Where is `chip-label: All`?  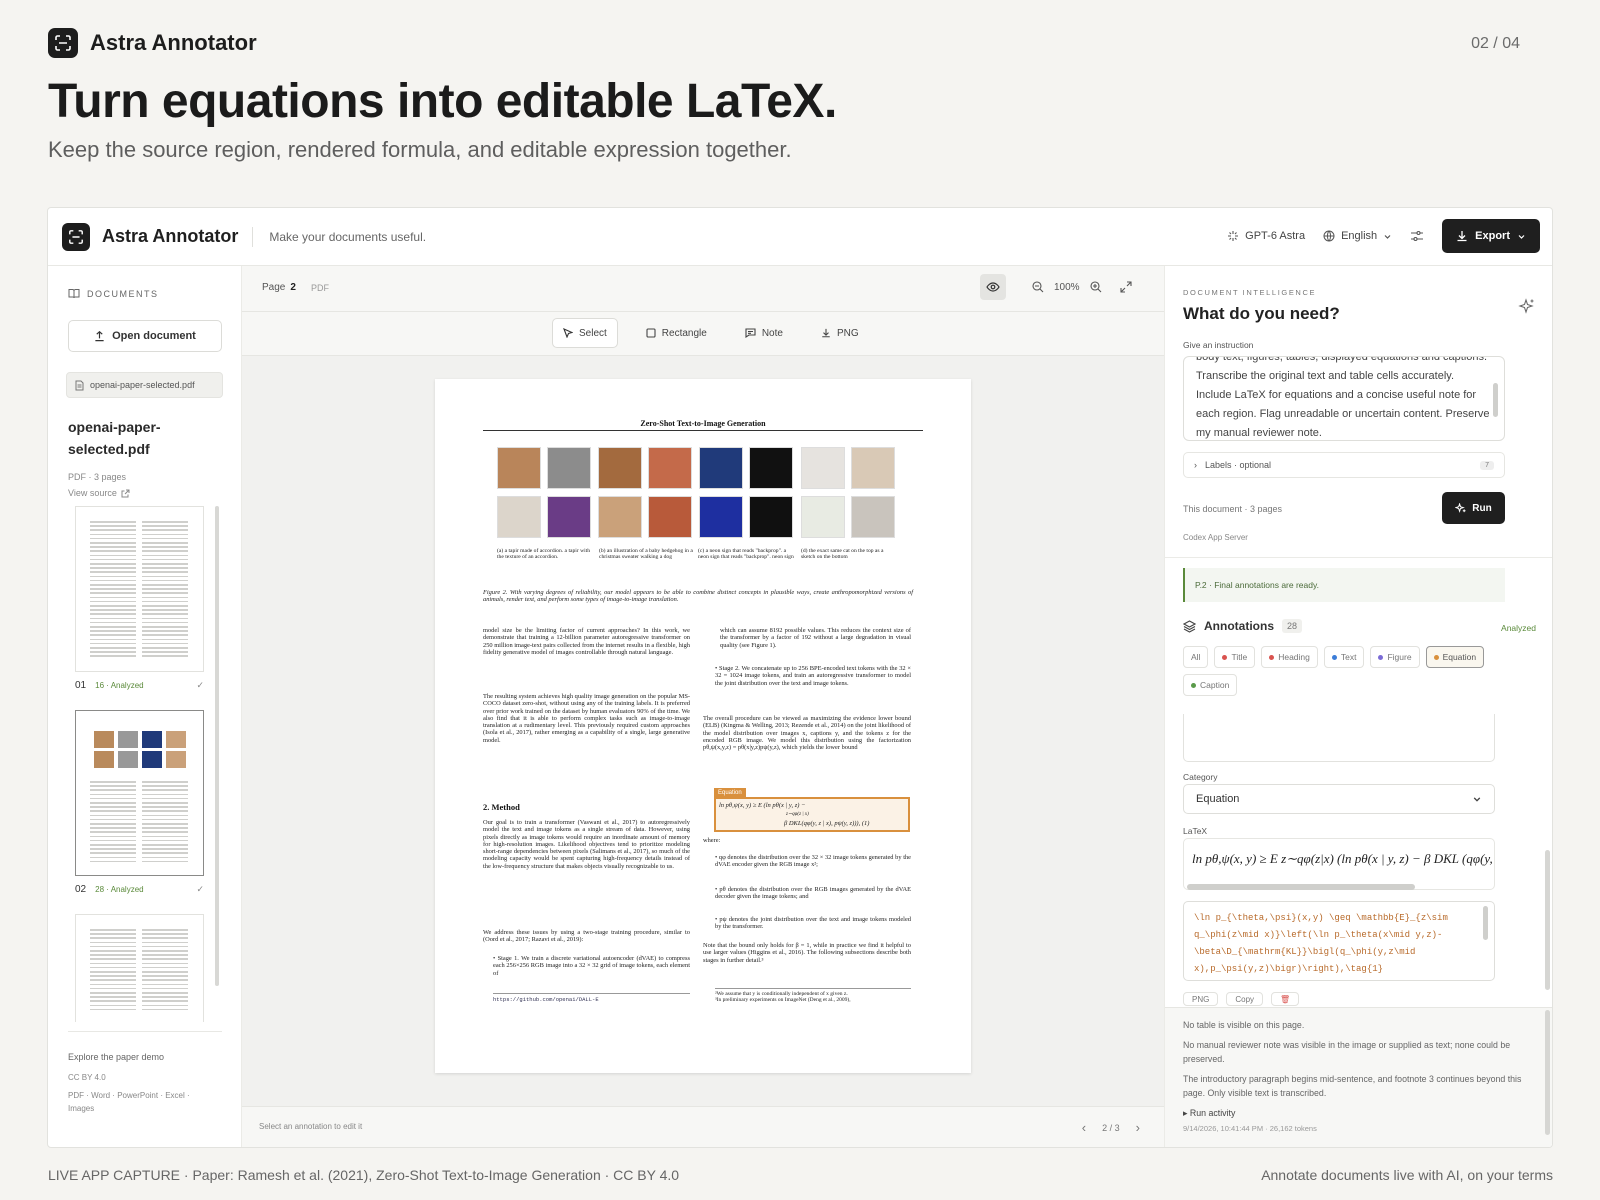
chip-label: All is located at coordinates (1196, 657).